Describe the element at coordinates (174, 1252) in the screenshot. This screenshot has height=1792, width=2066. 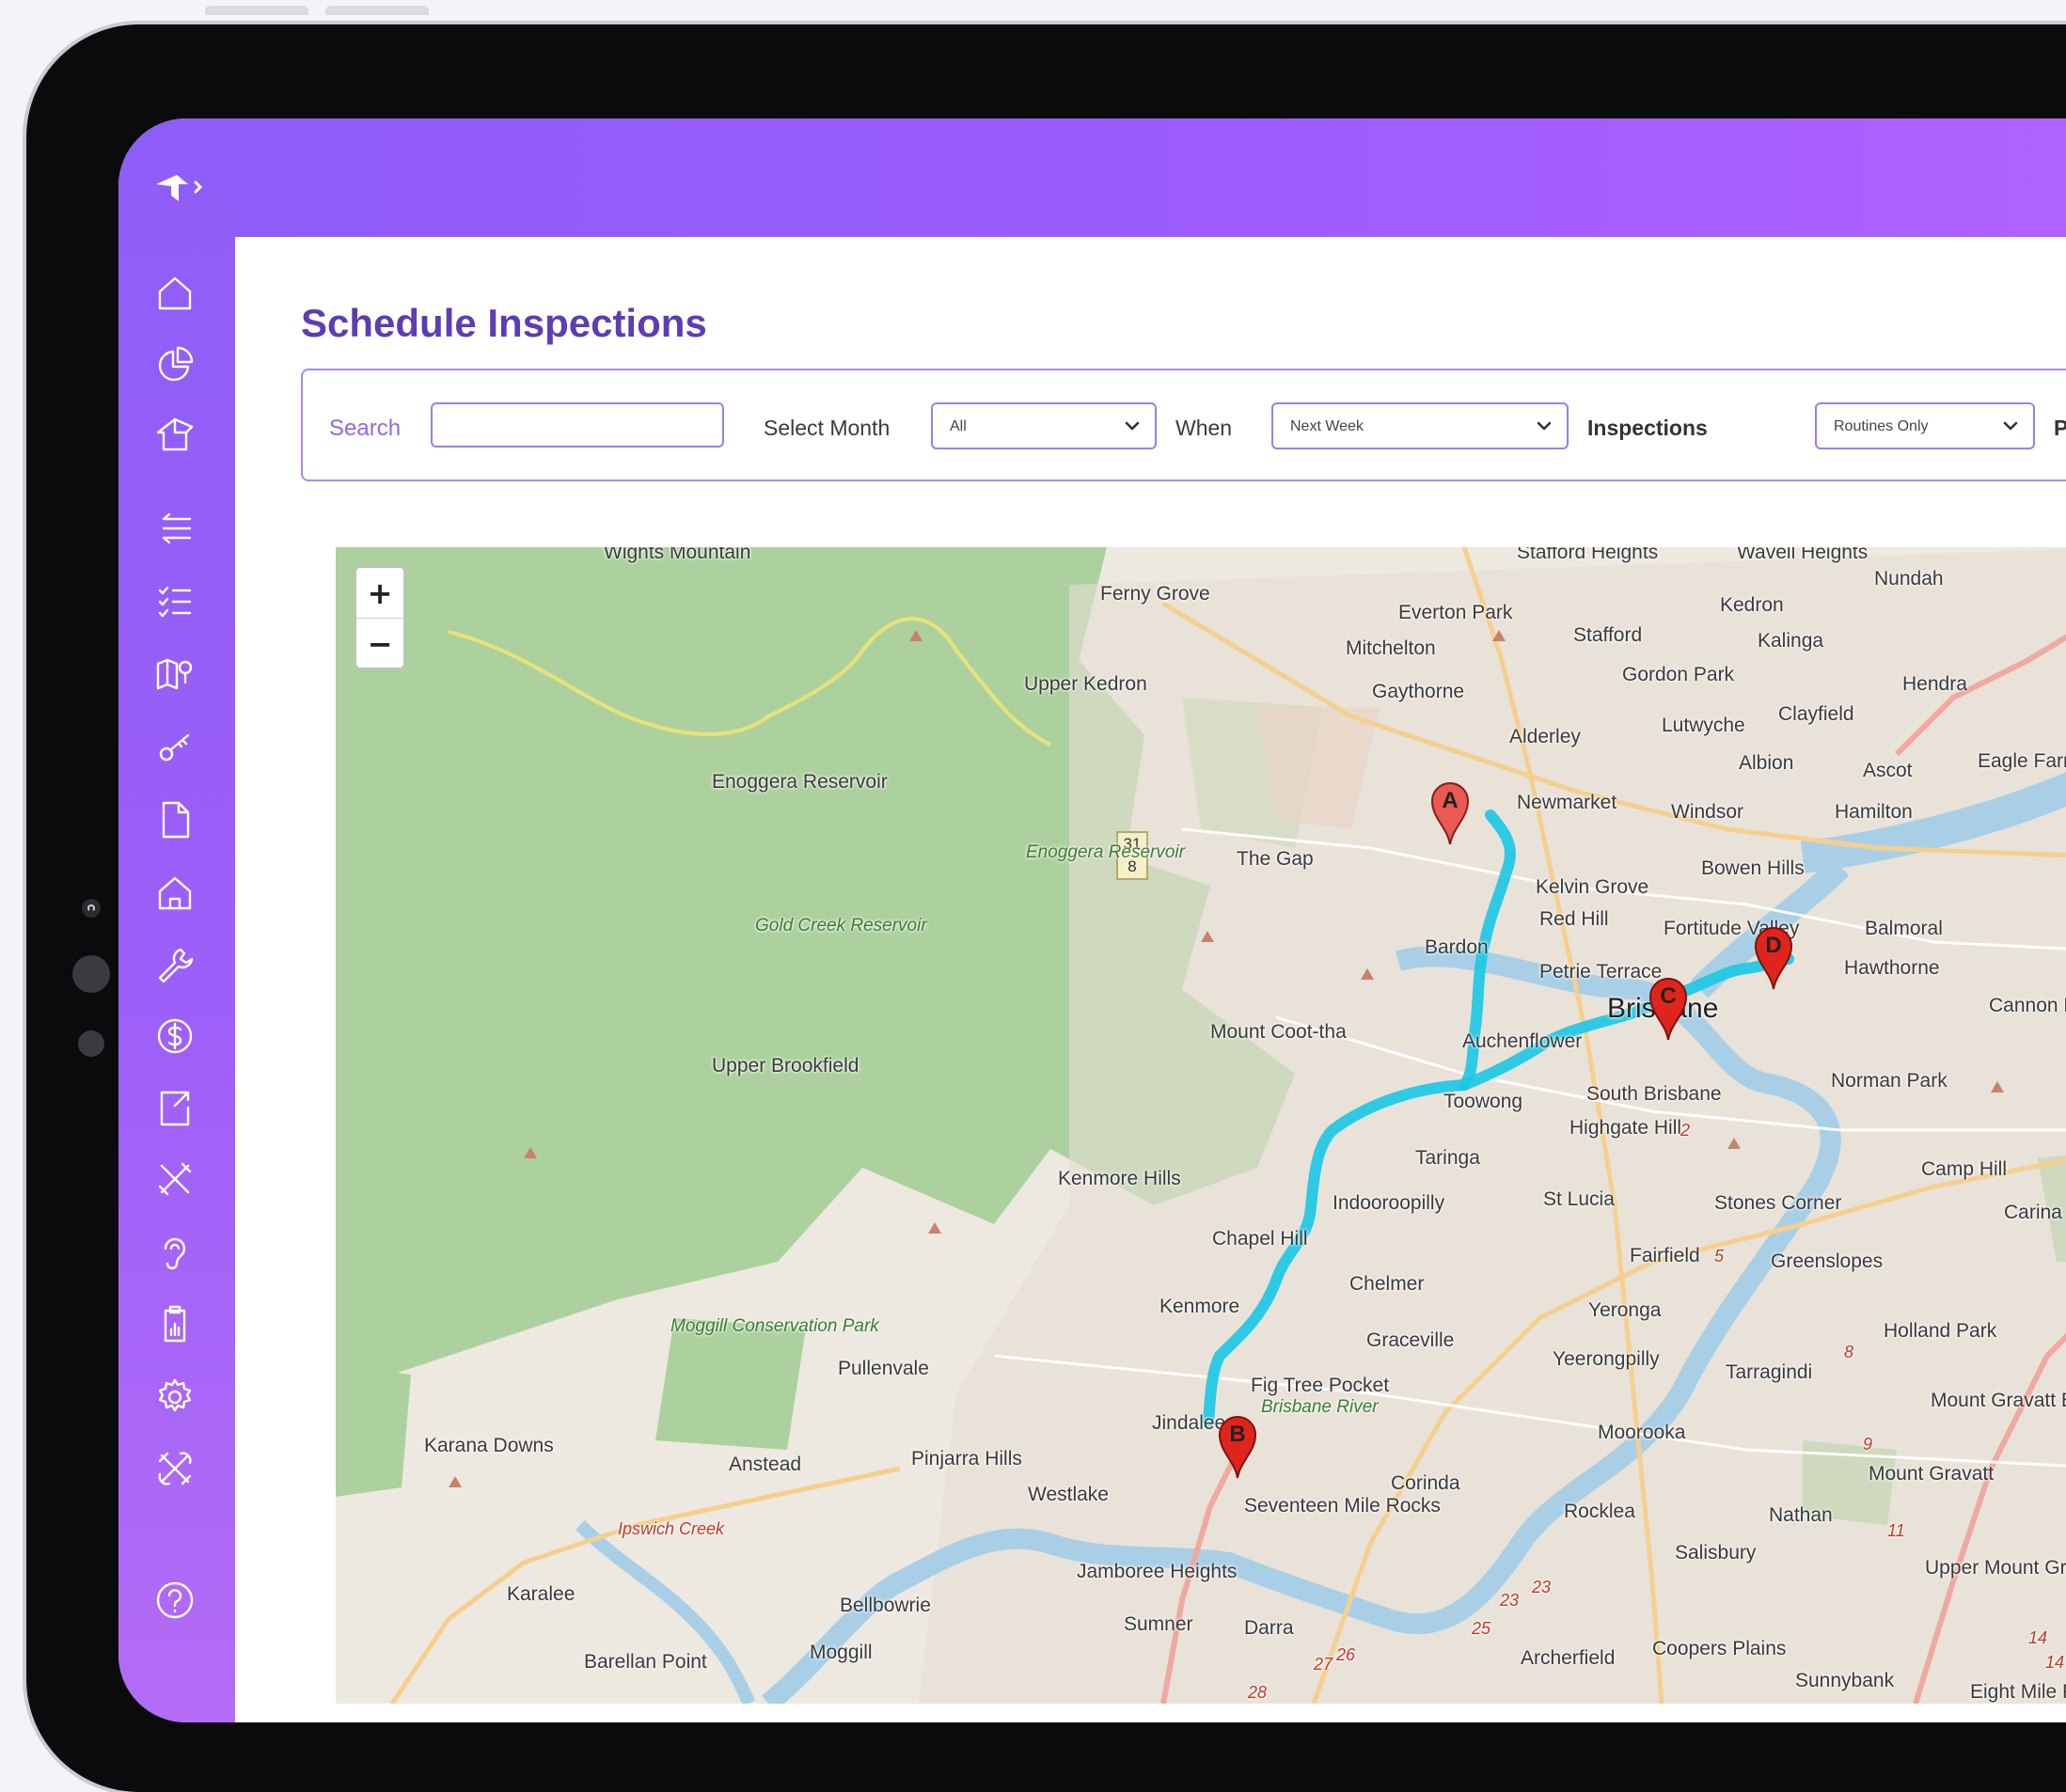
I see `ear-icon` at that location.